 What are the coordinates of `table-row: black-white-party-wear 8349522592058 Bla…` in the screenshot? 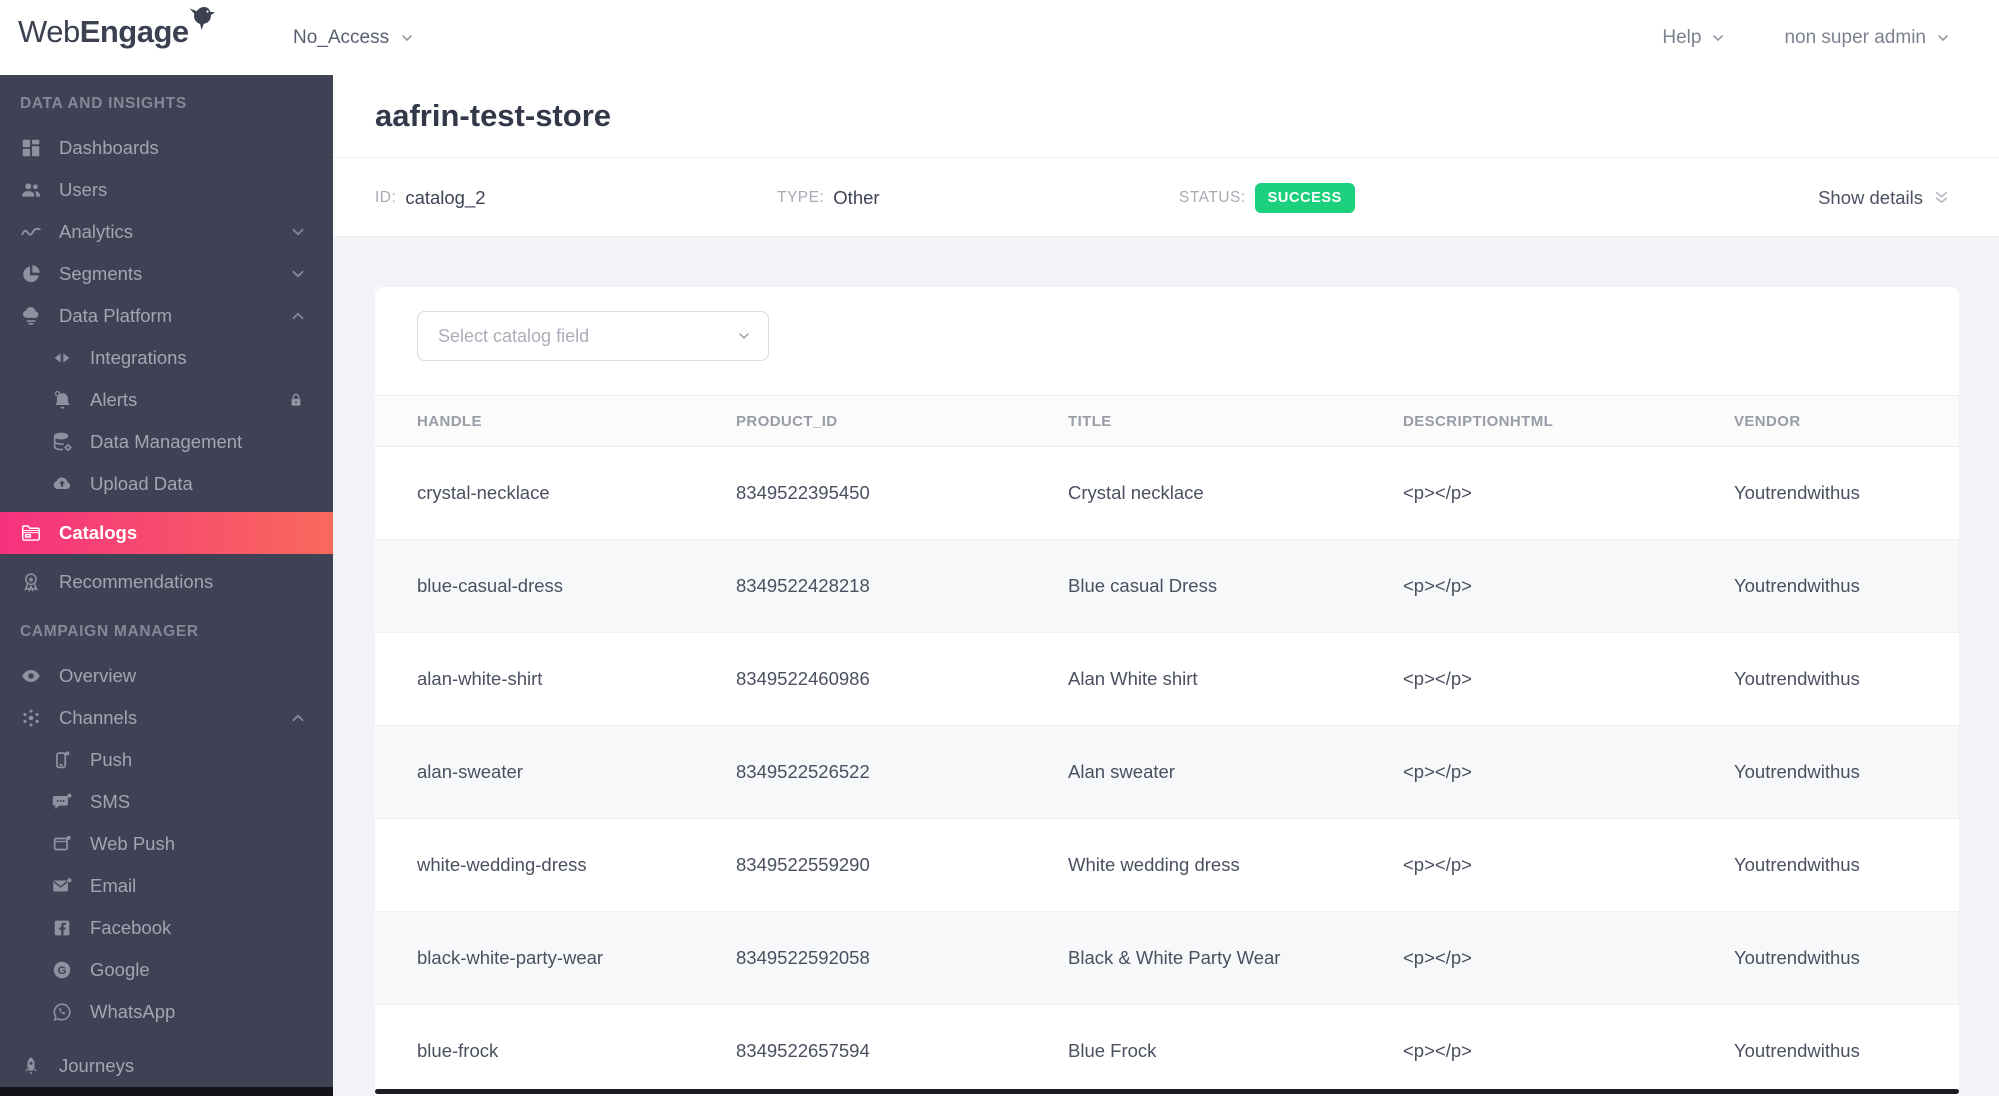 It's located at (1167, 958).